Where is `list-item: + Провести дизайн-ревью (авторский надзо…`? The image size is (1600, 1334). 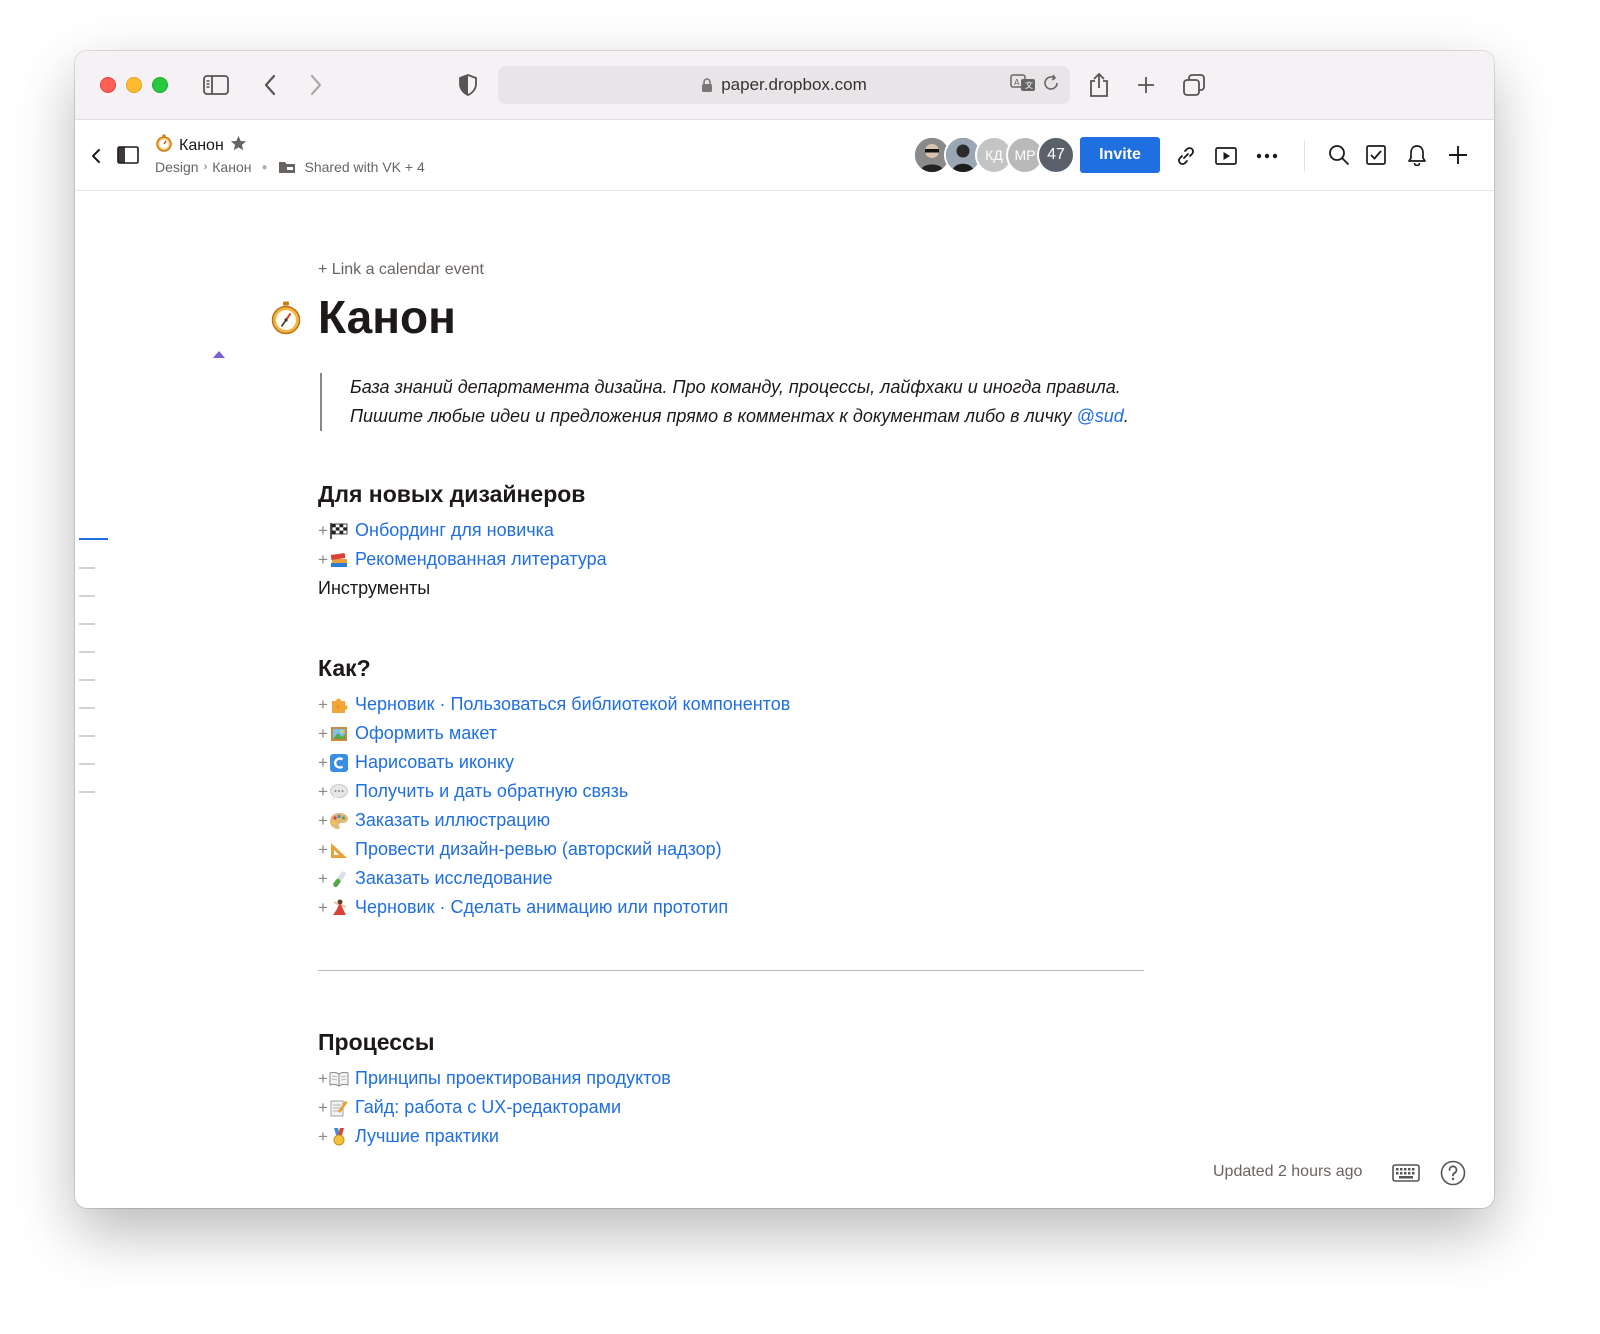
list-item: + Провести дизайн-ревью (авторский надзо… is located at coordinates (743, 849).